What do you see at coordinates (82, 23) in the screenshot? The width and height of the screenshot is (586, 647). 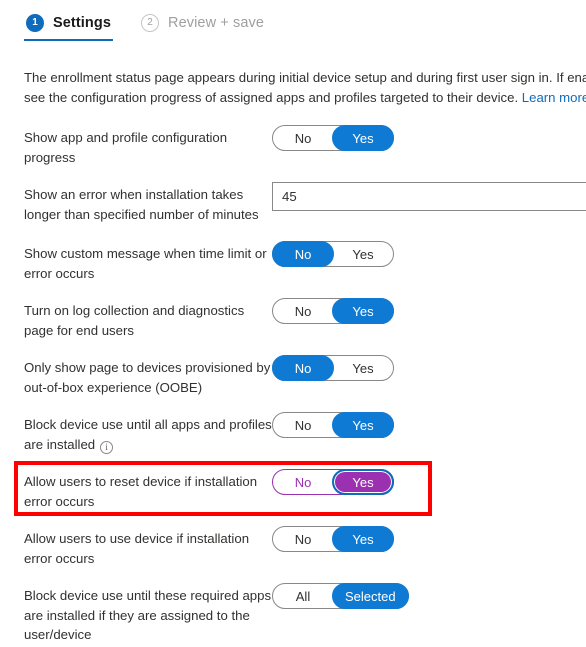 I see `tab-settings-label: Settings` at bounding box center [82, 23].